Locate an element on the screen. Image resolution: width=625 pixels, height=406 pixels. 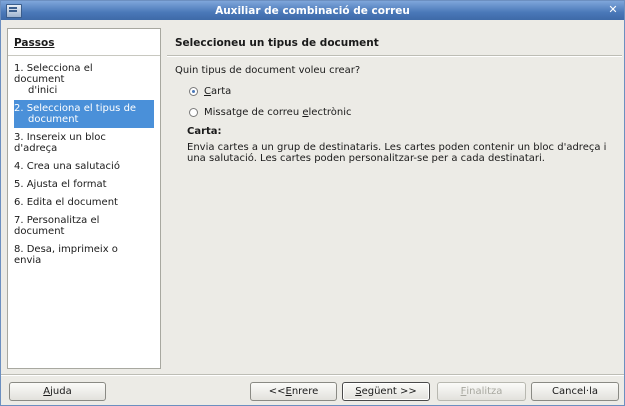
step-label: 6. Edita el document is located at coordinates (66, 202).